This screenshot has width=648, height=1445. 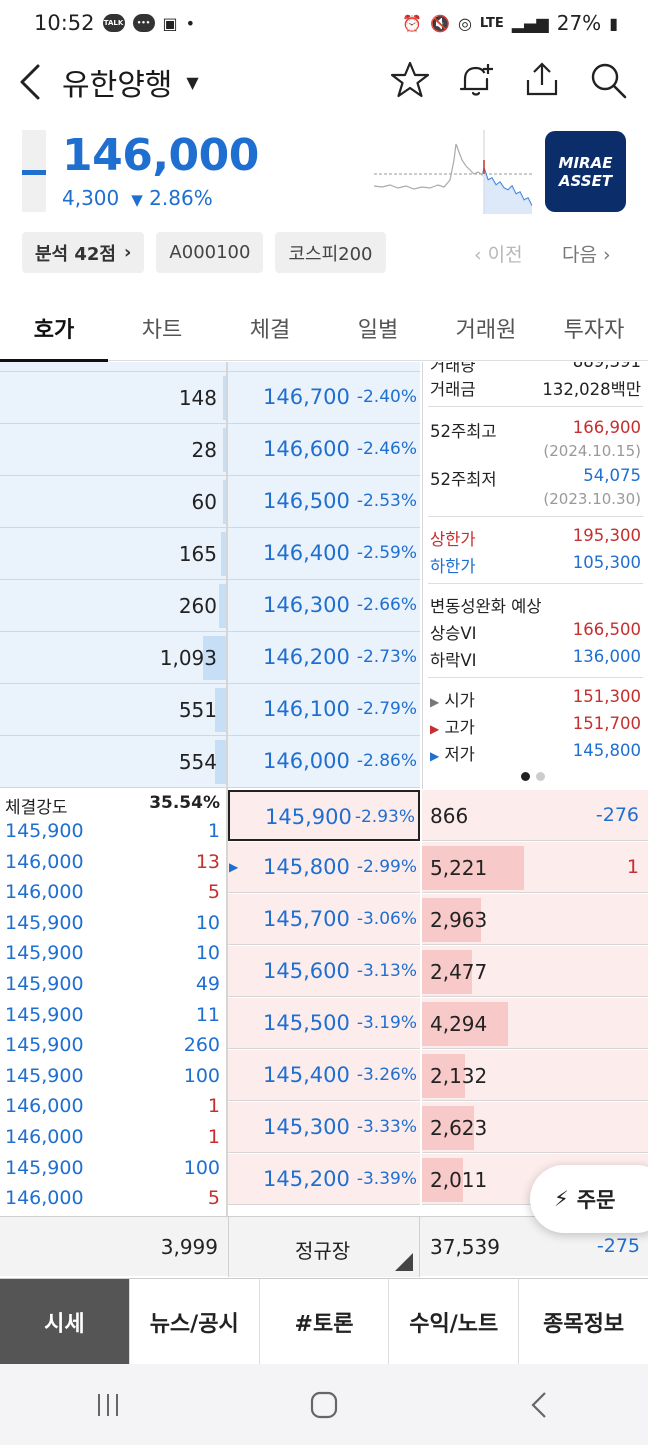 What do you see at coordinates (476, 80) in the screenshot?
I see `bell-plus-icon` at bounding box center [476, 80].